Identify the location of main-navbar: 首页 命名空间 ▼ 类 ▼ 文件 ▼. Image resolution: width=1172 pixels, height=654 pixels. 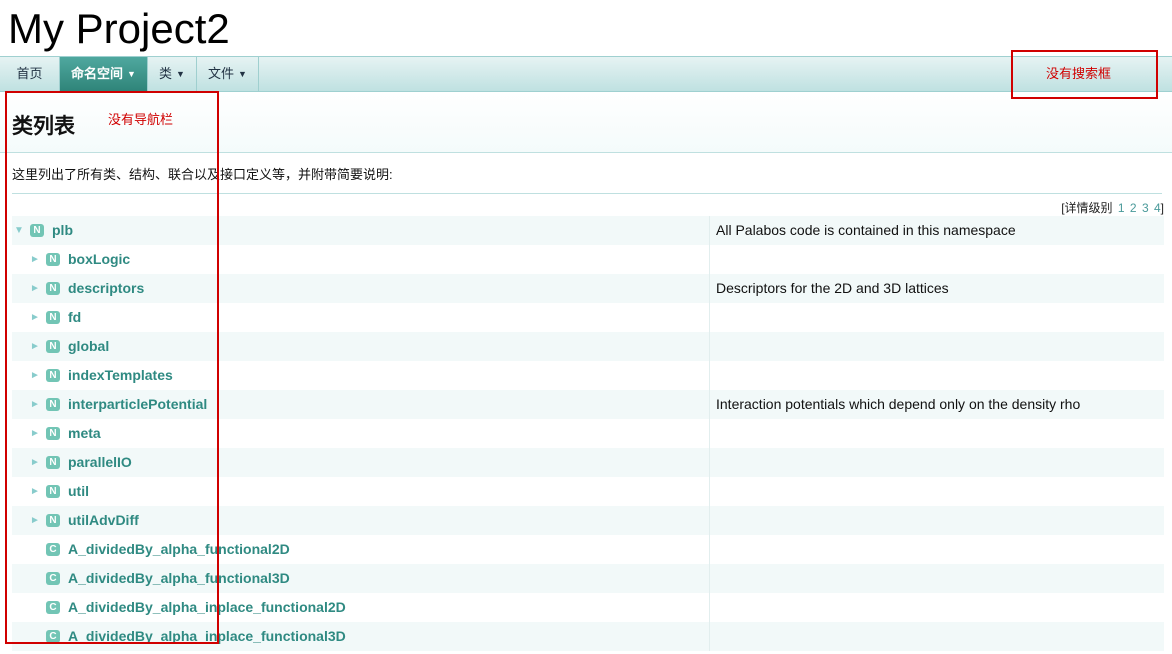
(586, 74).